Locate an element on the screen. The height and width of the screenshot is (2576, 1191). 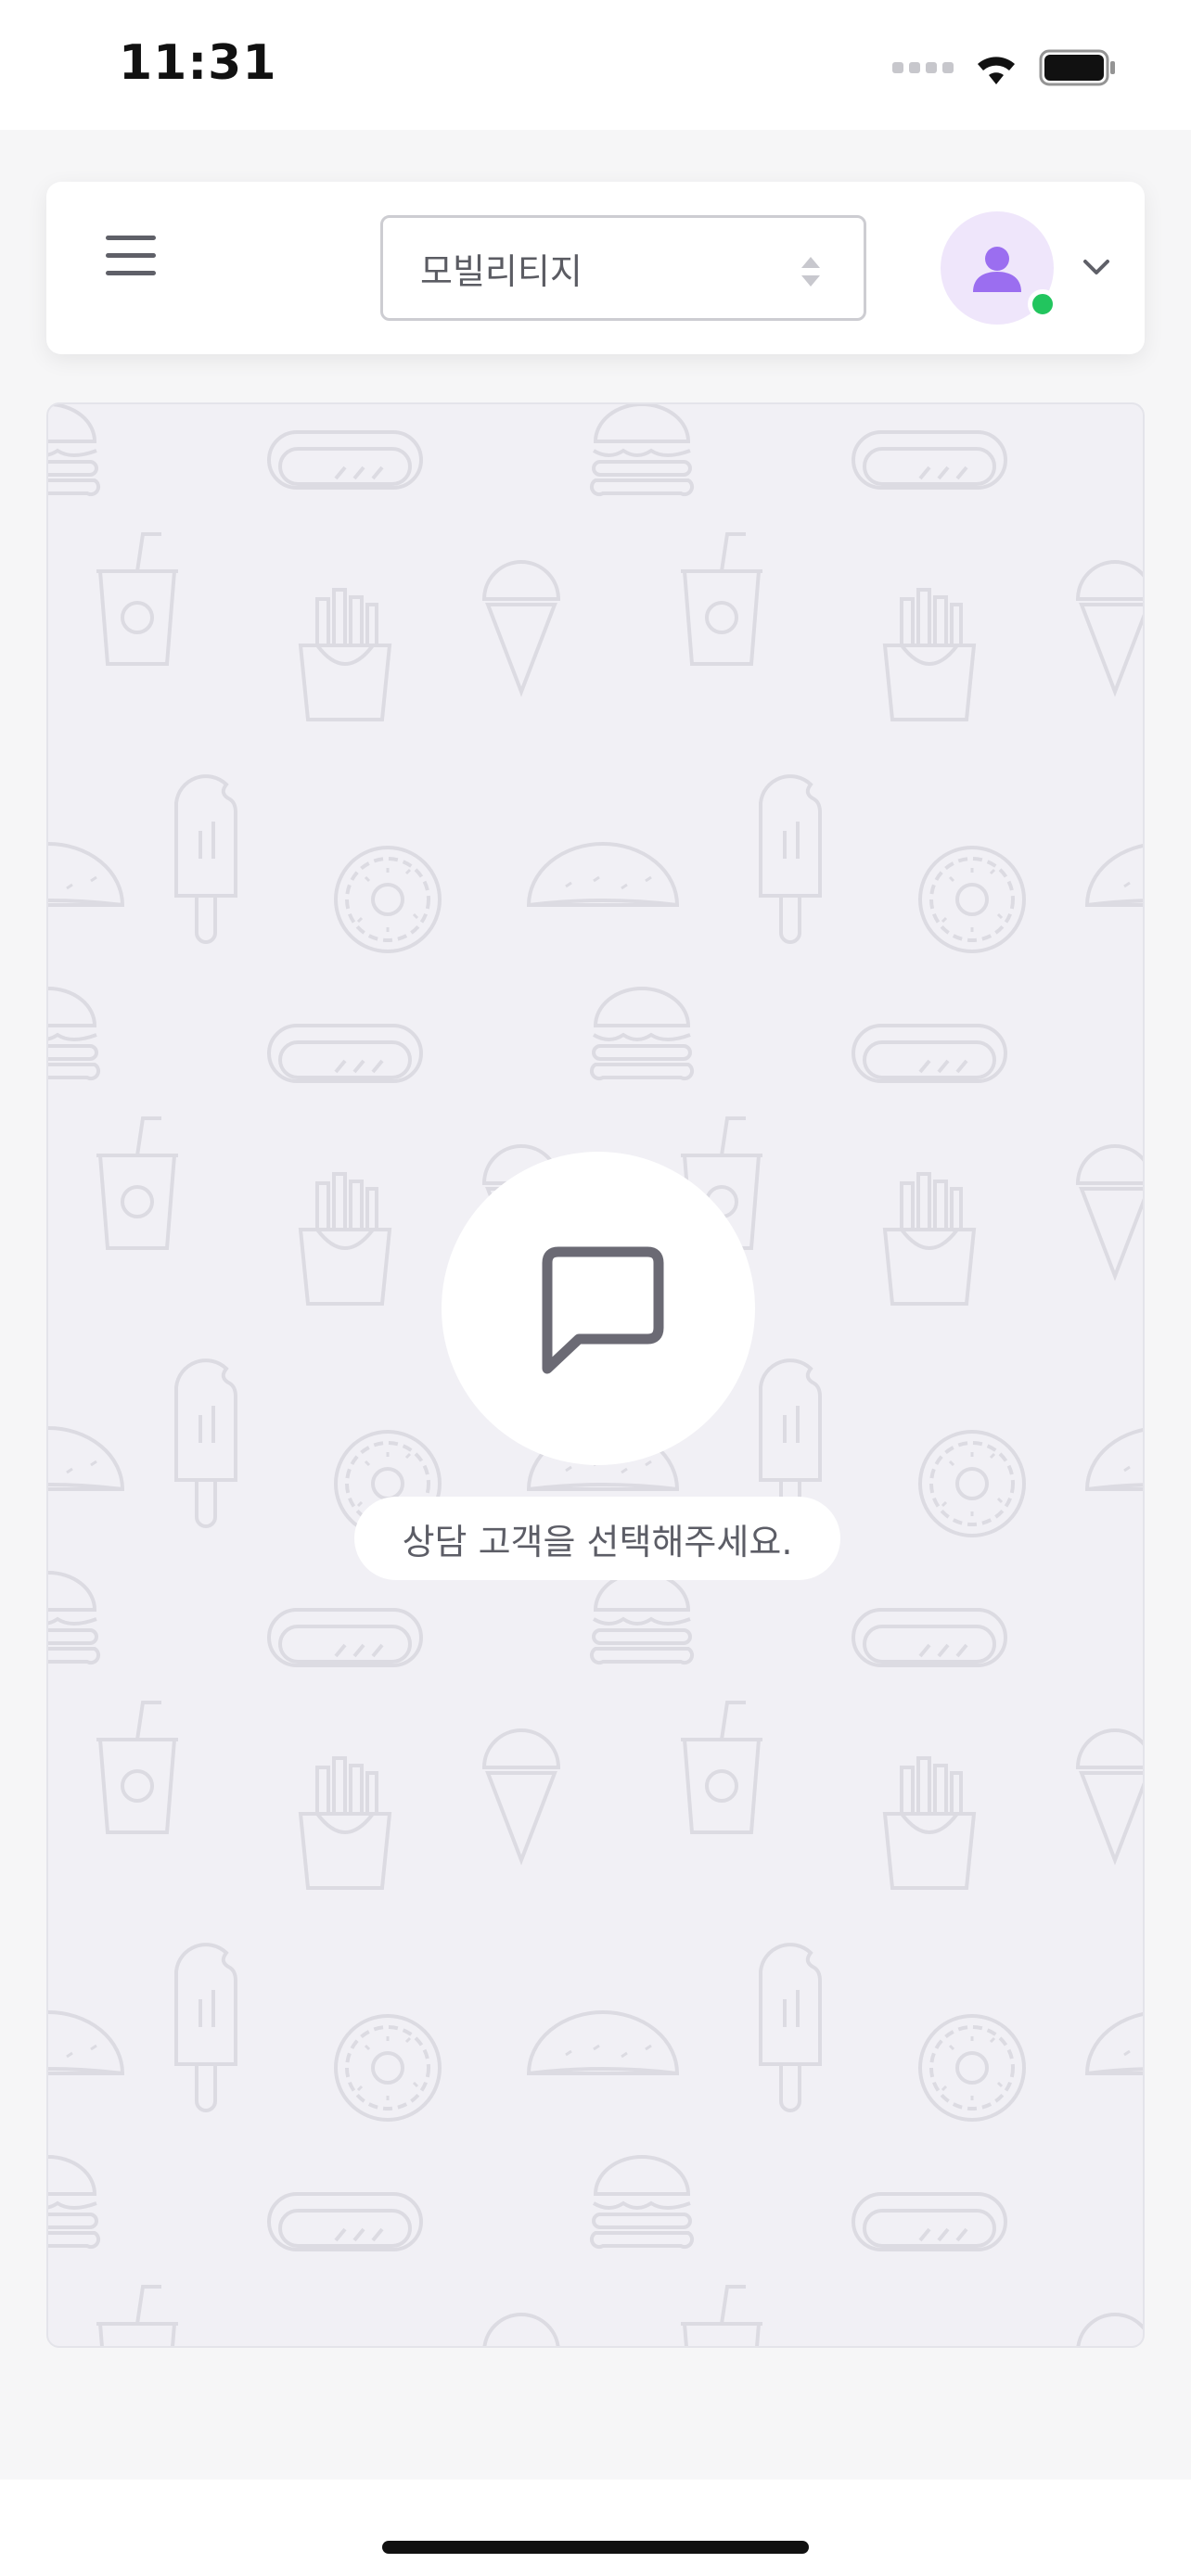
status-bar: 11:31 is located at coordinates (595, 65).